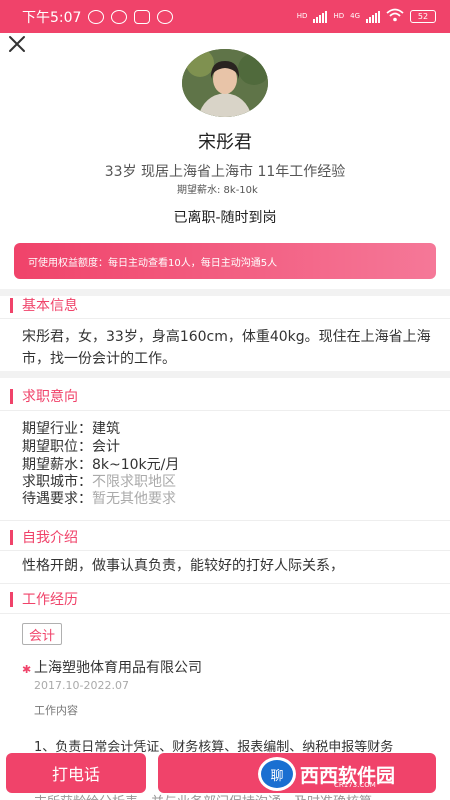  Describe the element at coordinates (225, 142) in the screenshot. I see `candidate-name: 宋彤君` at that location.